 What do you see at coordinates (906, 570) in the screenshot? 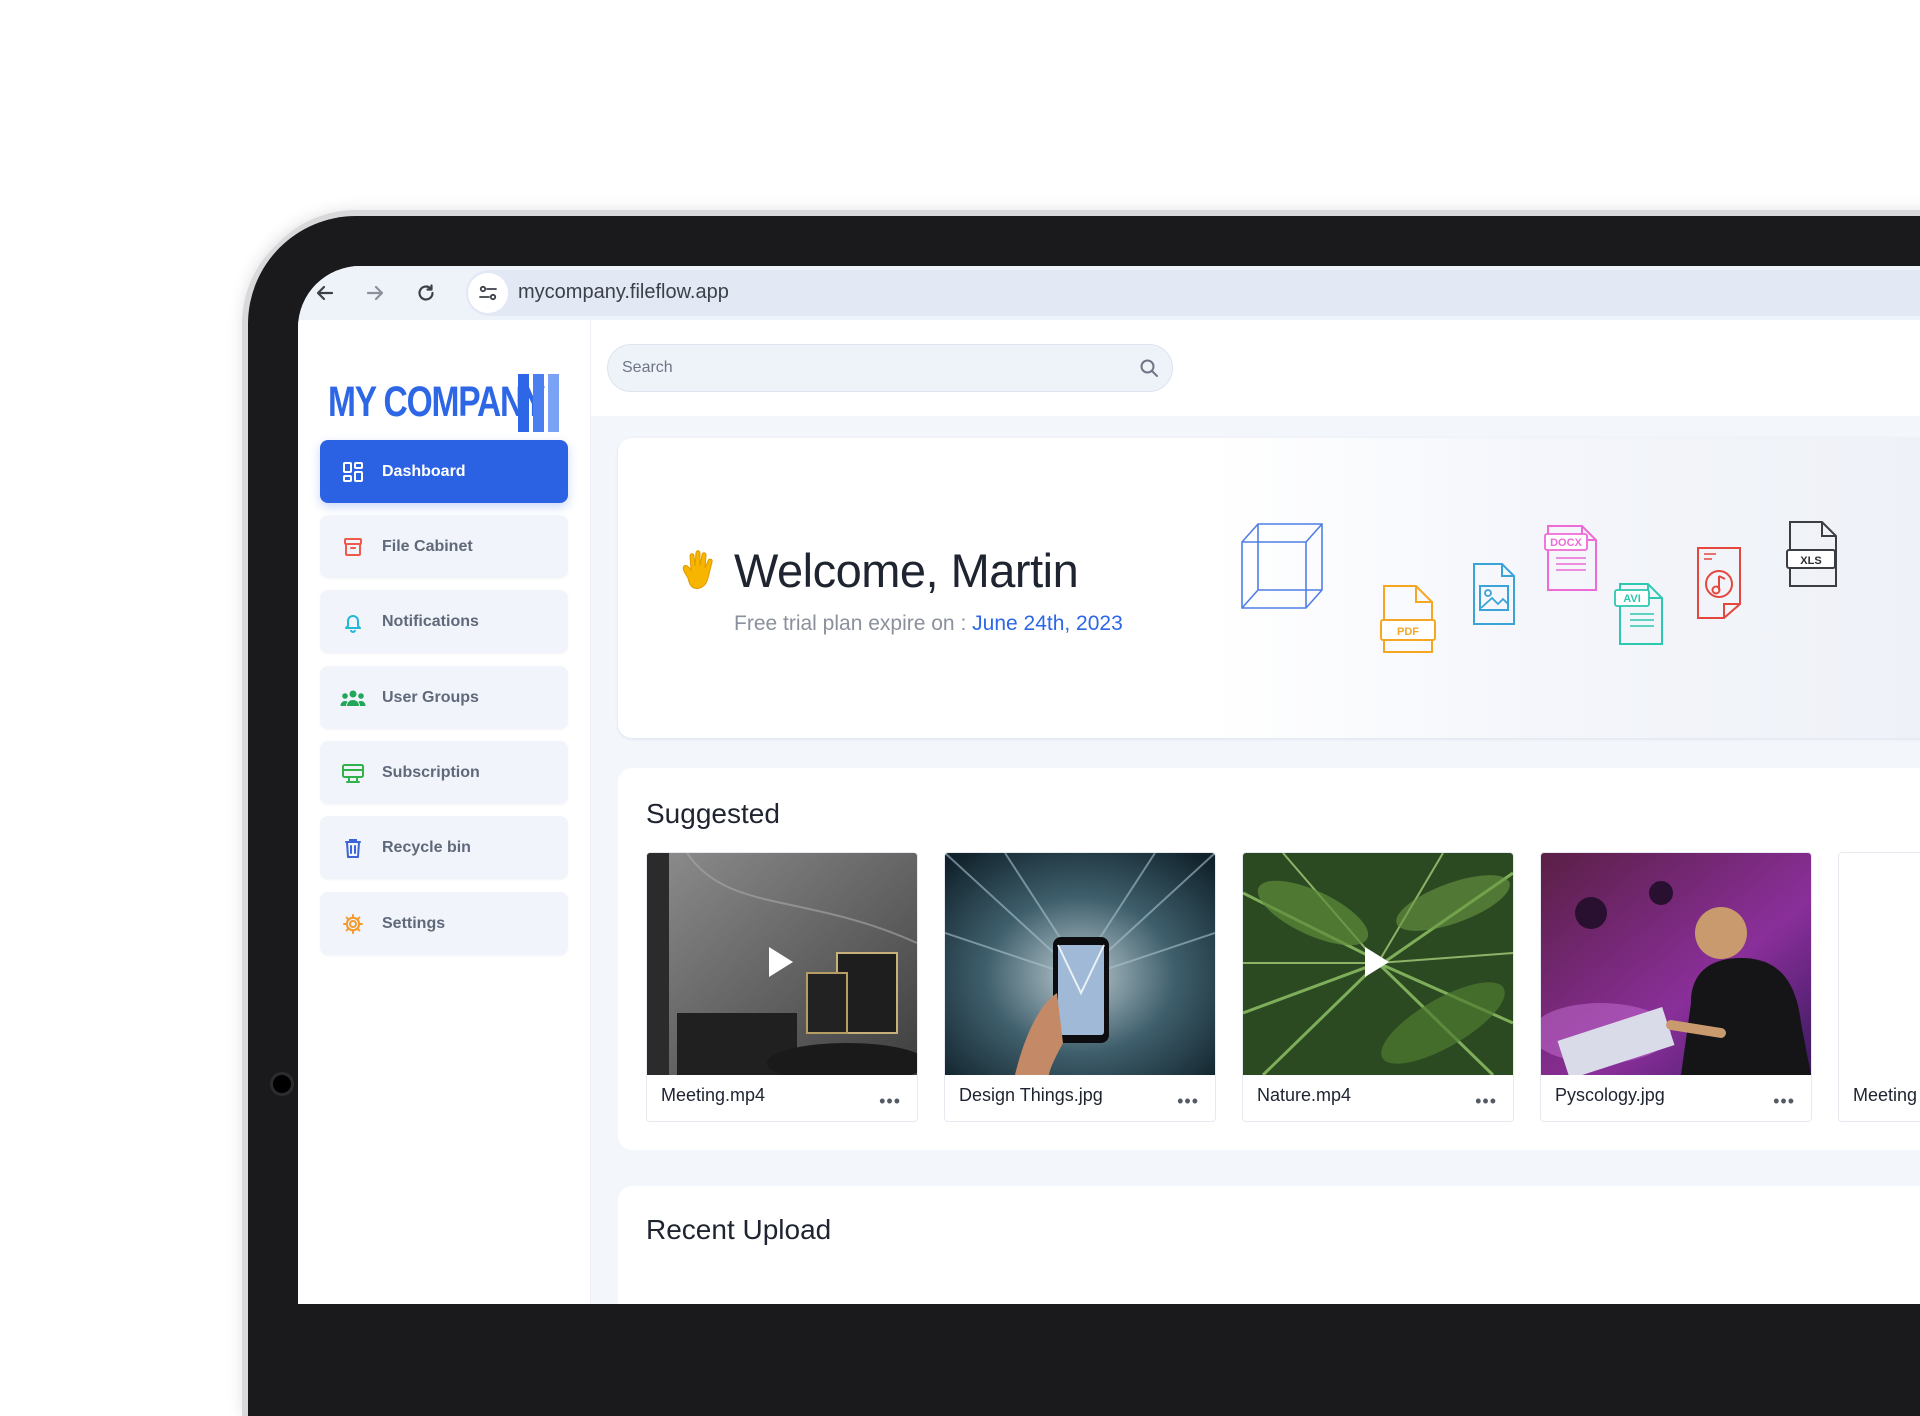
I see `welcome-title: Welcome, Martin` at bounding box center [906, 570].